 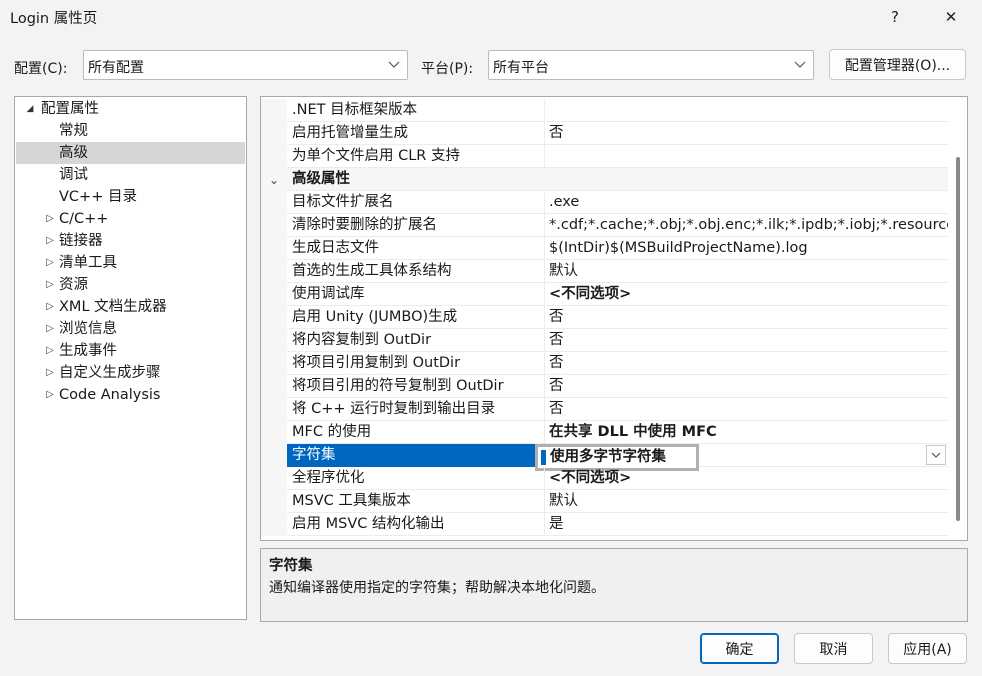 What do you see at coordinates (394, 64) in the screenshot?
I see `chevron-down-icon` at bounding box center [394, 64].